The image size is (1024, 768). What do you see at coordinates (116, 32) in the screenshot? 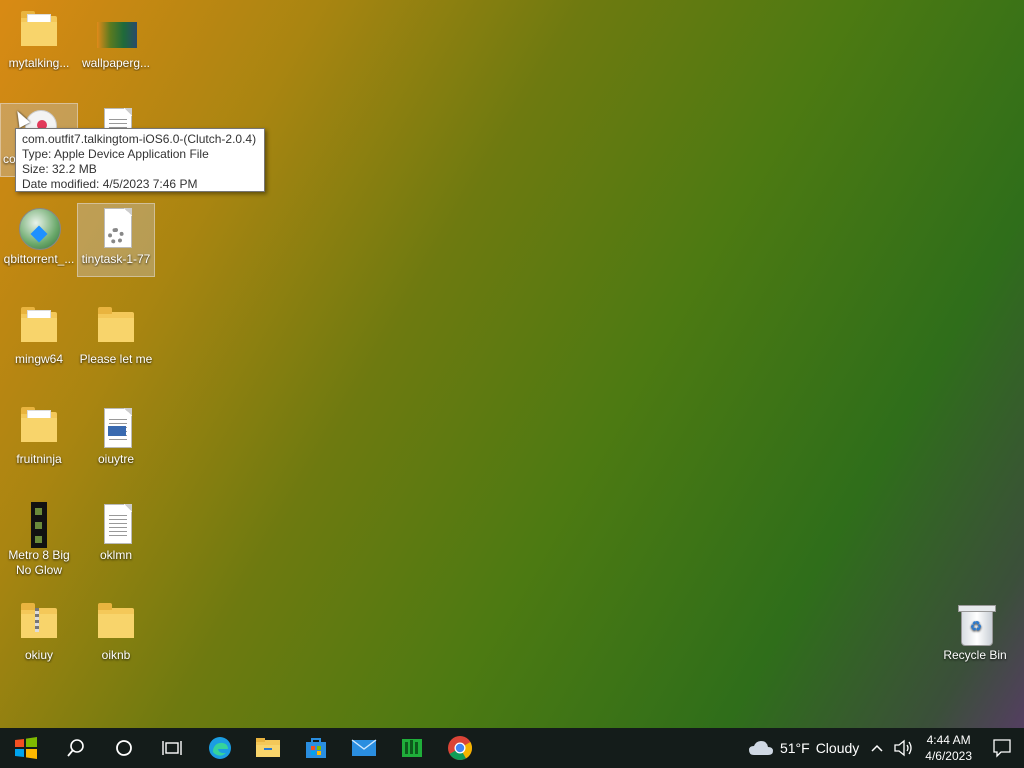
I see `image-file-icon` at bounding box center [116, 32].